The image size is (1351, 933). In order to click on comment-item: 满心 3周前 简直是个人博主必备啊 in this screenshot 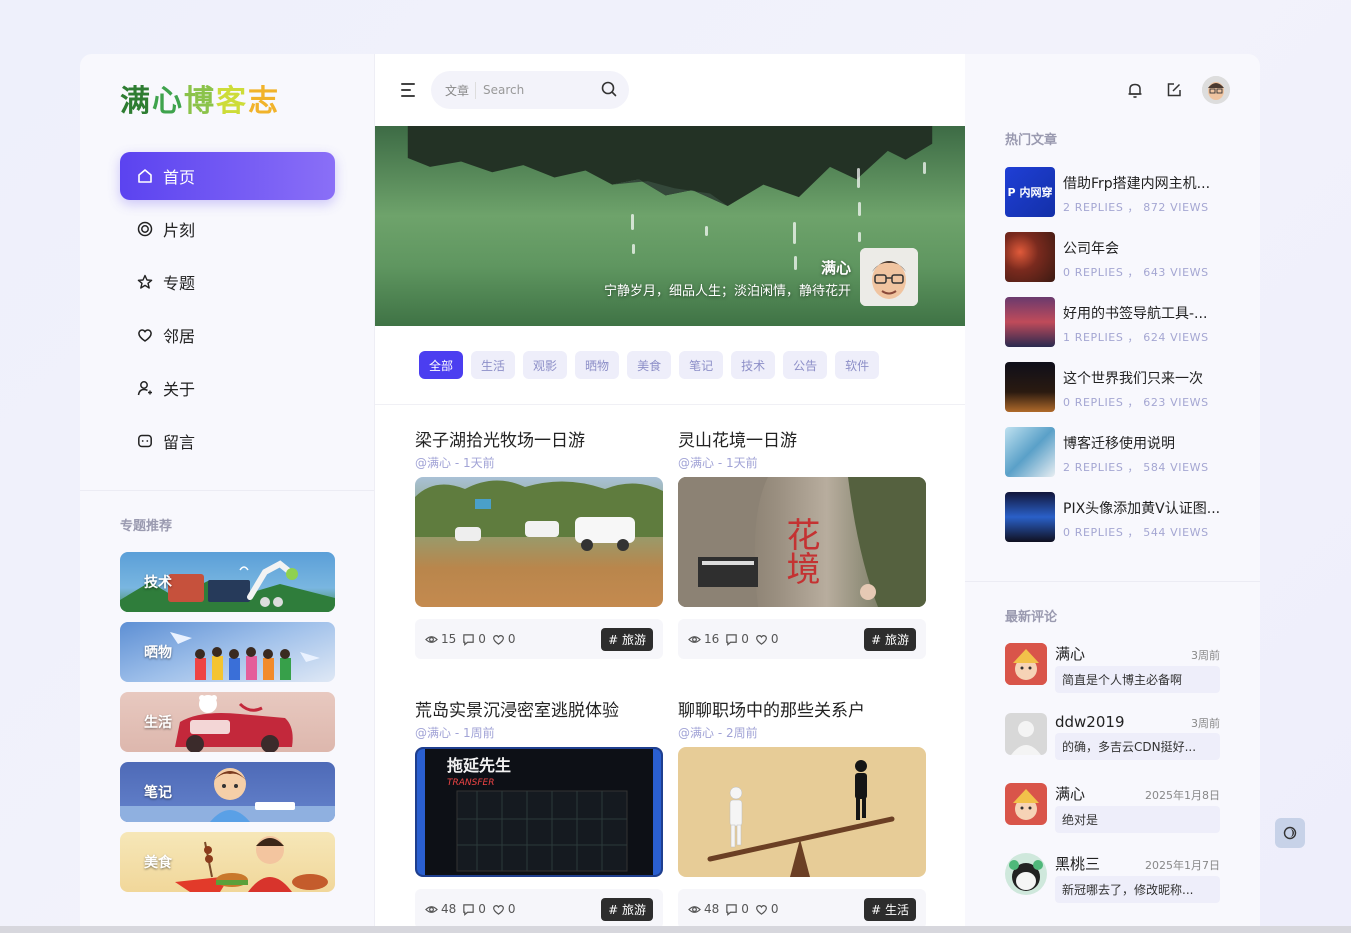, I will do `click(1112, 678)`.